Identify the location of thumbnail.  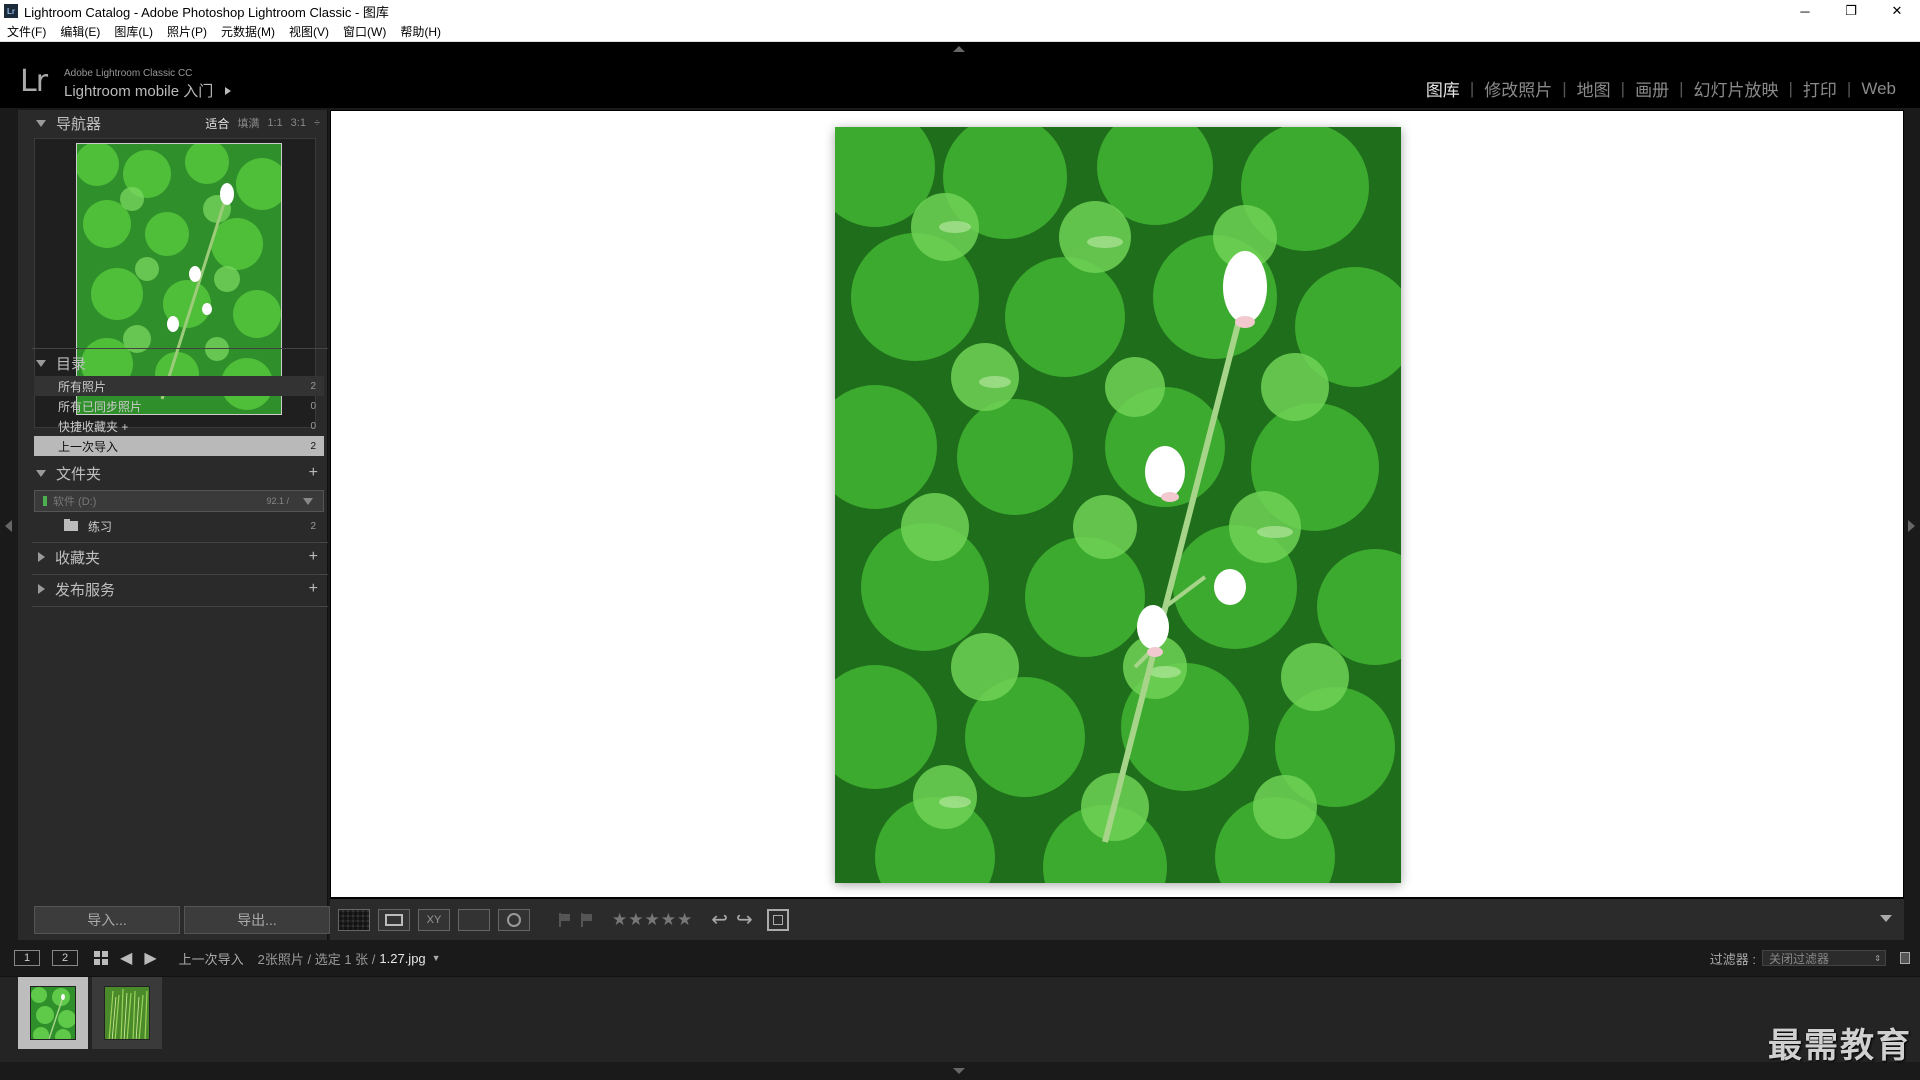
(127, 1013).